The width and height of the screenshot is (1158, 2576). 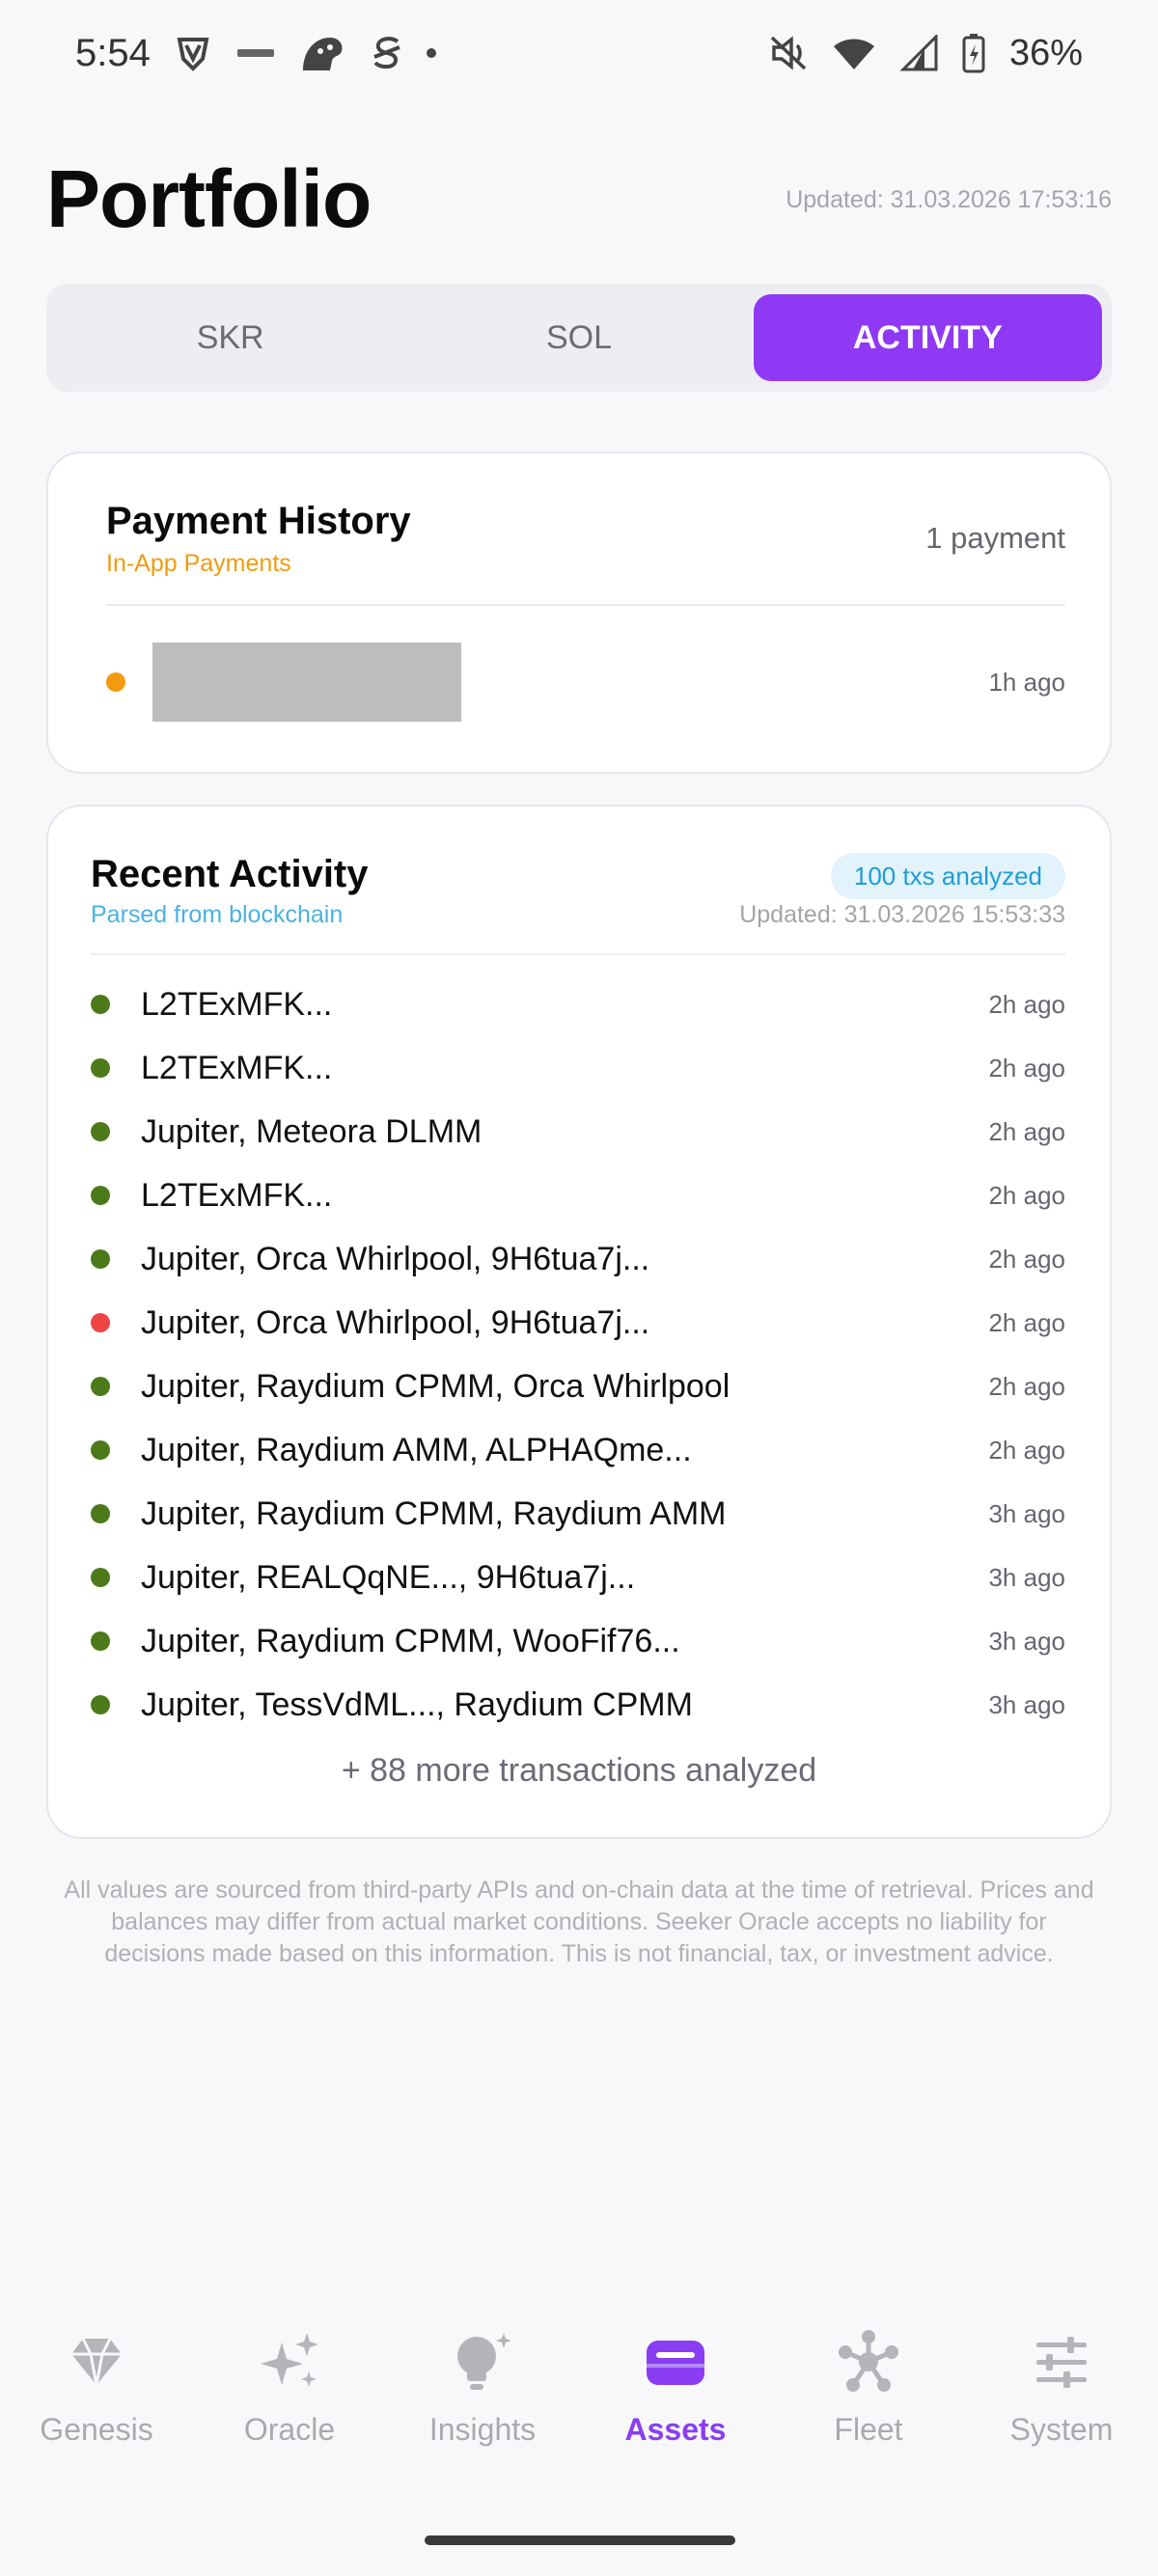 I want to click on nav-insights: Insights, so click(x=482, y=2392).